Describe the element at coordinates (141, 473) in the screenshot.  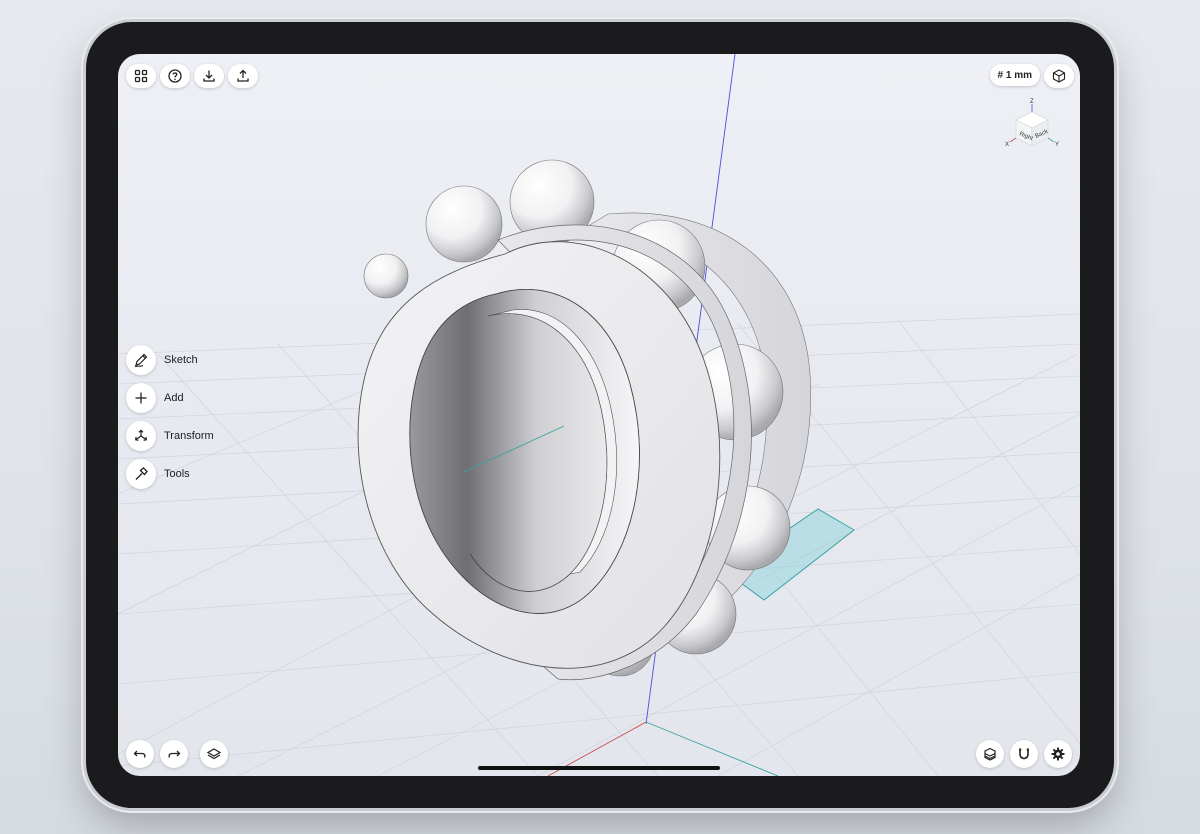
I see `hammer-icon` at that location.